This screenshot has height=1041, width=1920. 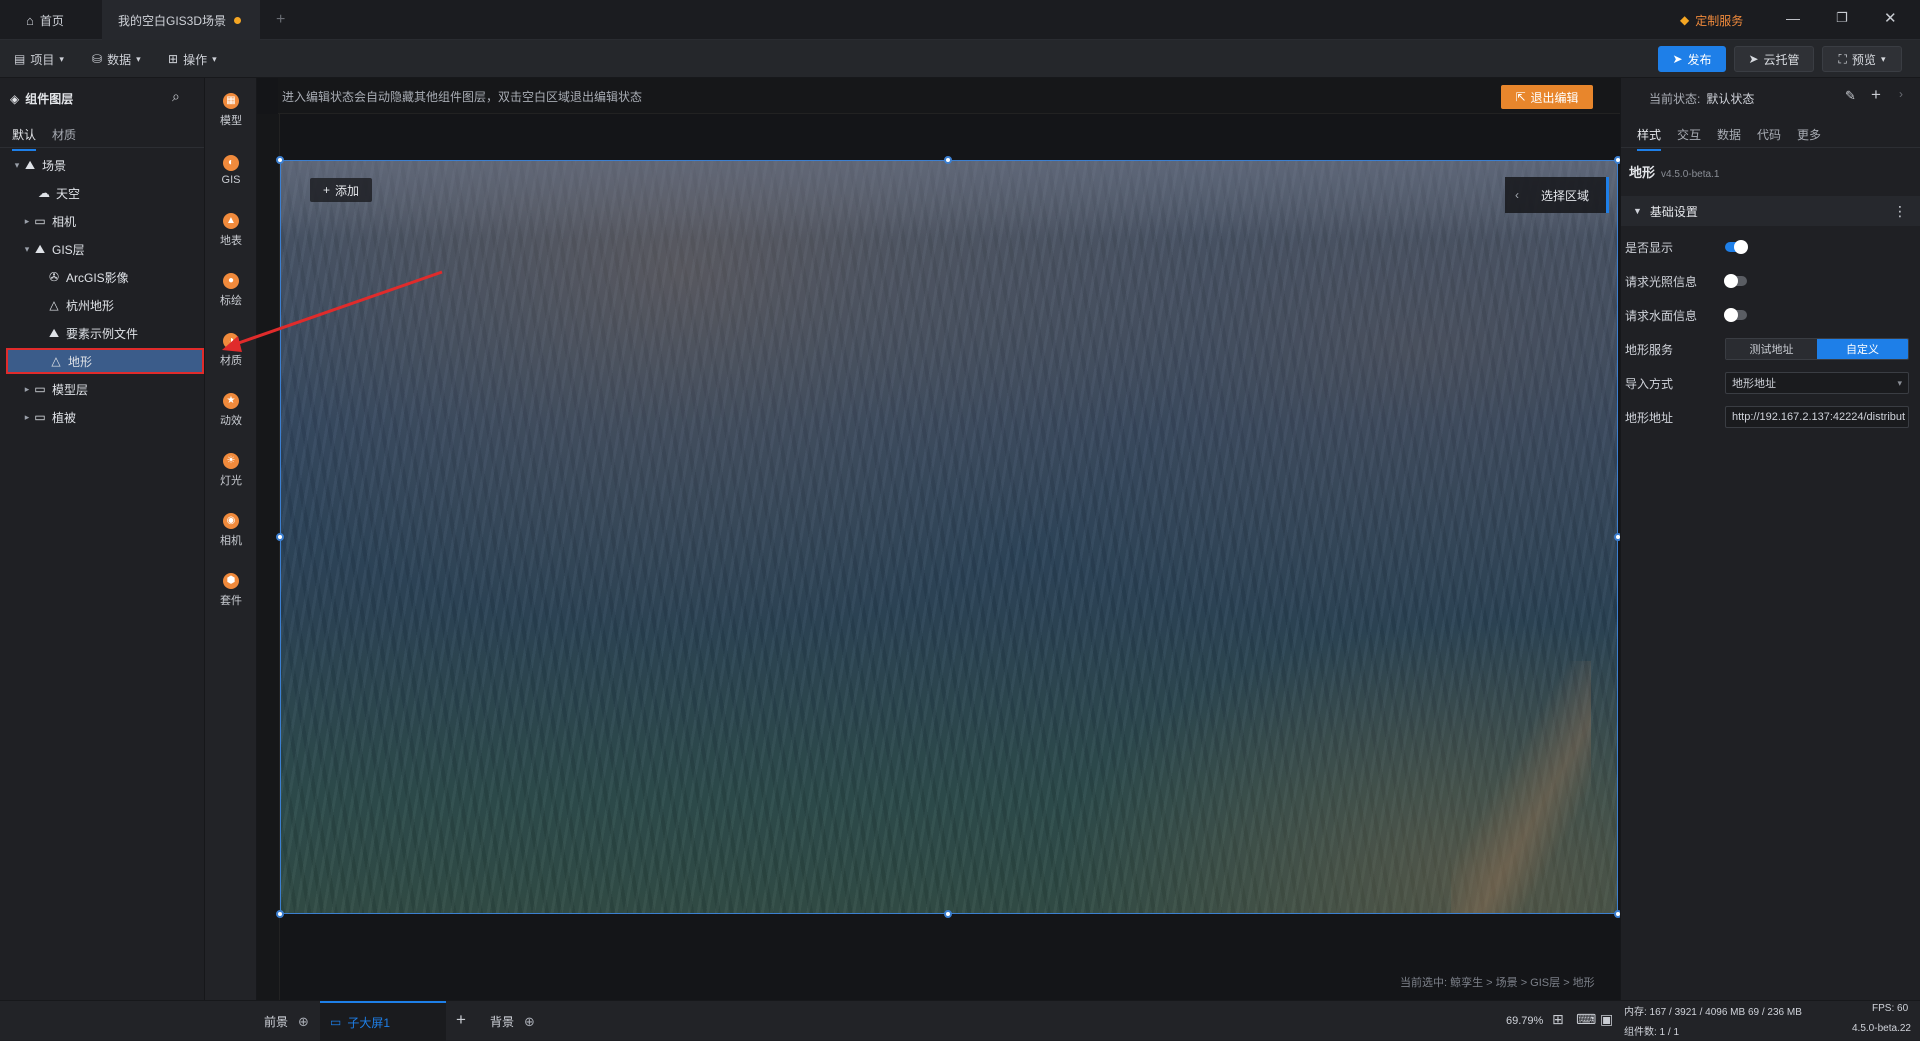 What do you see at coordinates (231, 240) in the screenshot?
I see `tool-label: 地表` at bounding box center [231, 240].